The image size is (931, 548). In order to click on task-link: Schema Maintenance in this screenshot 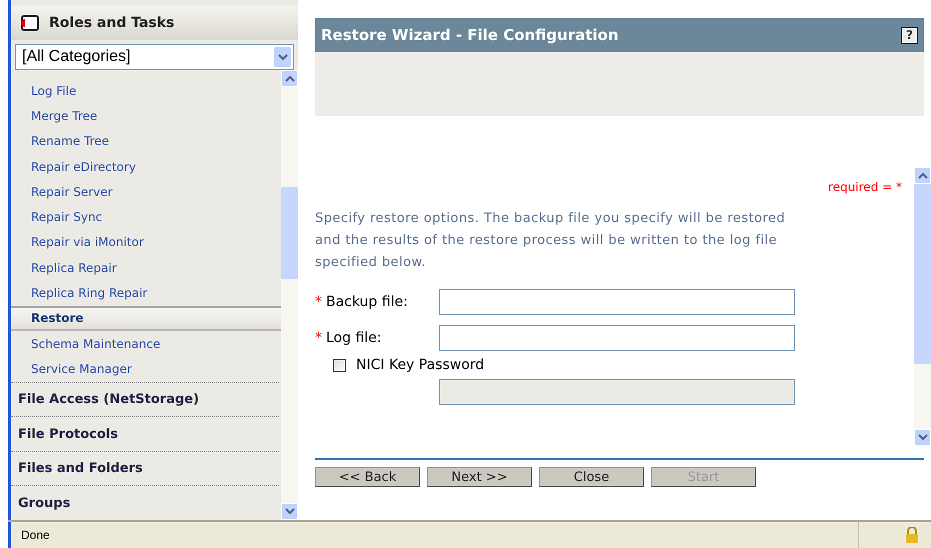, I will do `click(146, 343)`.